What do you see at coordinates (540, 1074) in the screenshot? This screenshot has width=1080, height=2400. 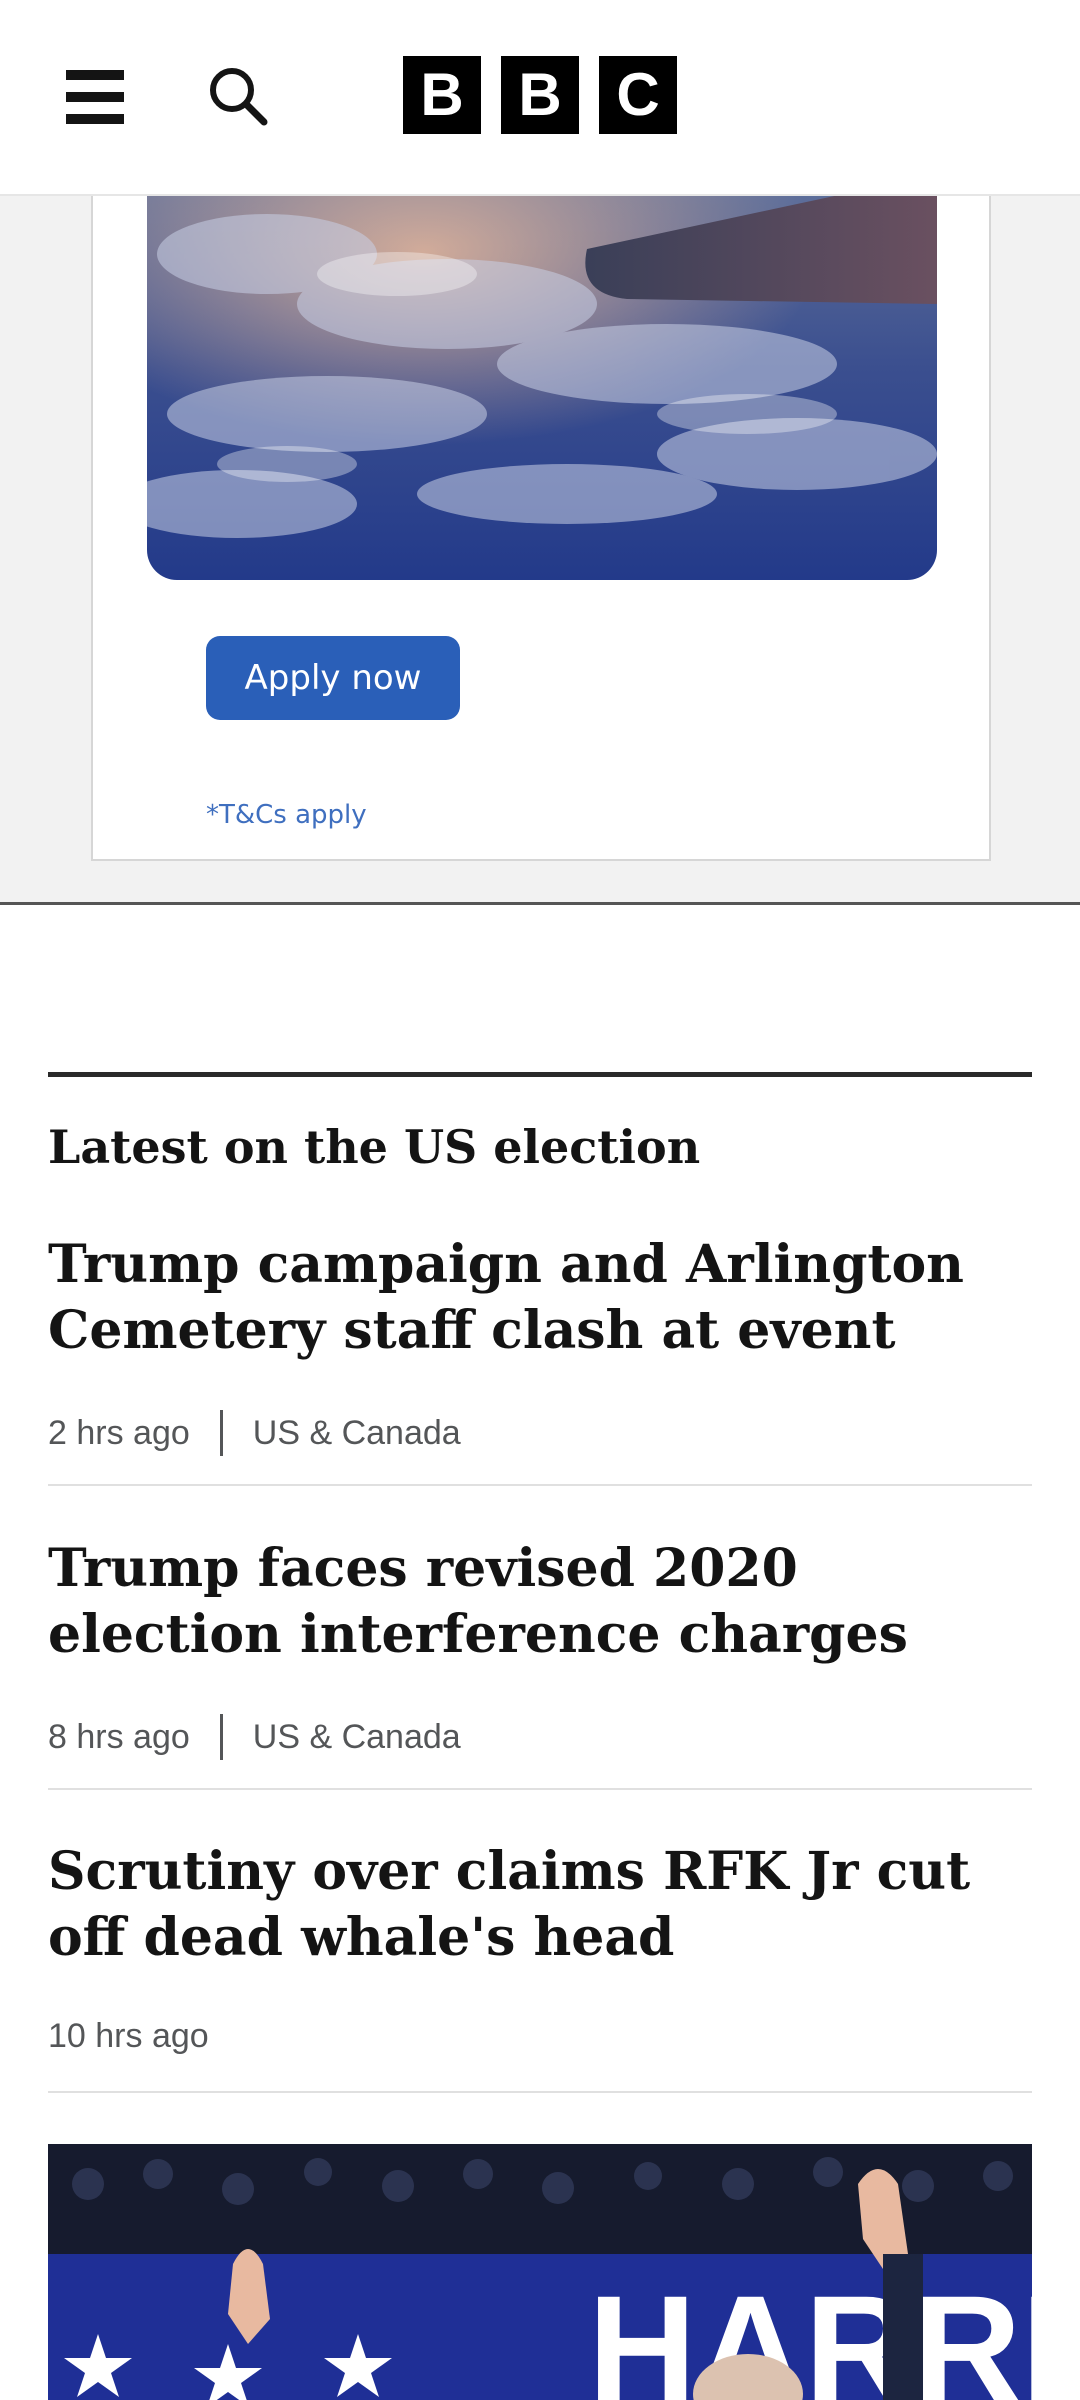 I see `section-divider` at bounding box center [540, 1074].